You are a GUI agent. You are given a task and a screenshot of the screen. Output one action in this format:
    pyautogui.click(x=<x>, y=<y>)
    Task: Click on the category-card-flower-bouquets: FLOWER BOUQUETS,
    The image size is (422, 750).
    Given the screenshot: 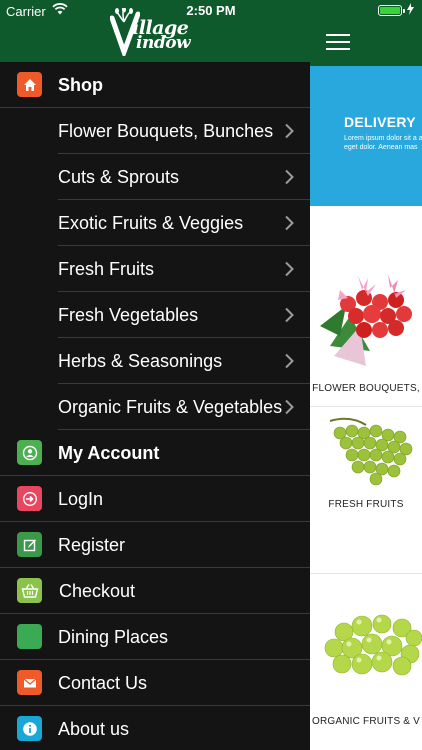 What is the action you would take?
    pyautogui.click(x=366, y=306)
    